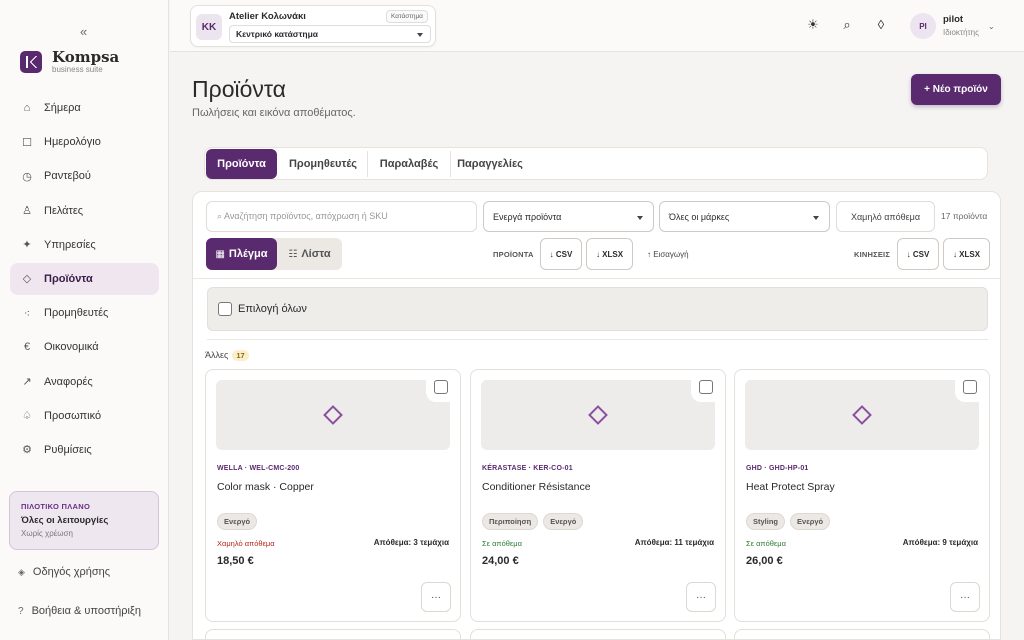 The height and width of the screenshot is (640, 1024). Describe the element at coordinates (764, 561) in the screenshot. I see `product-price: 26,00 €` at that location.